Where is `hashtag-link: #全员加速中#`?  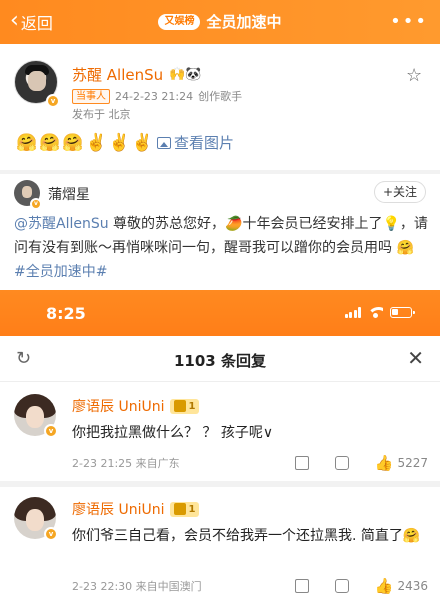
hashtag-link: #全员加速中# is located at coordinates (60, 272).